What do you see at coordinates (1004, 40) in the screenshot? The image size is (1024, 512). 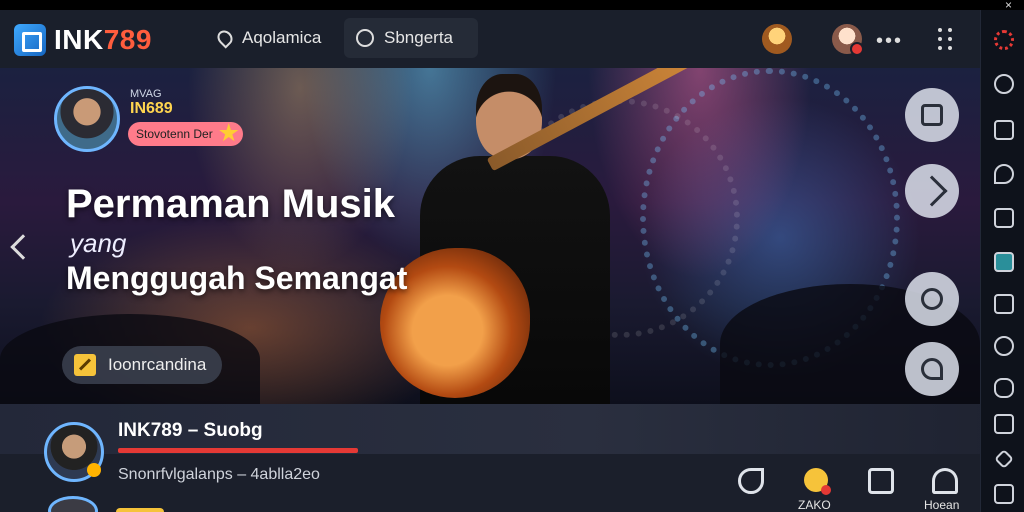 I see `settings-gear-icon` at bounding box center [1004, 40].